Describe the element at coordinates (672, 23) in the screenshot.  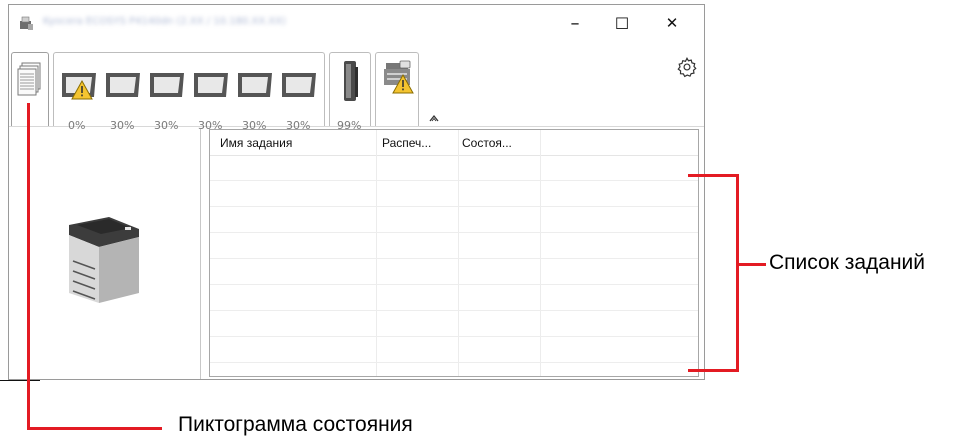
I see `close-button: ✕` at that location.